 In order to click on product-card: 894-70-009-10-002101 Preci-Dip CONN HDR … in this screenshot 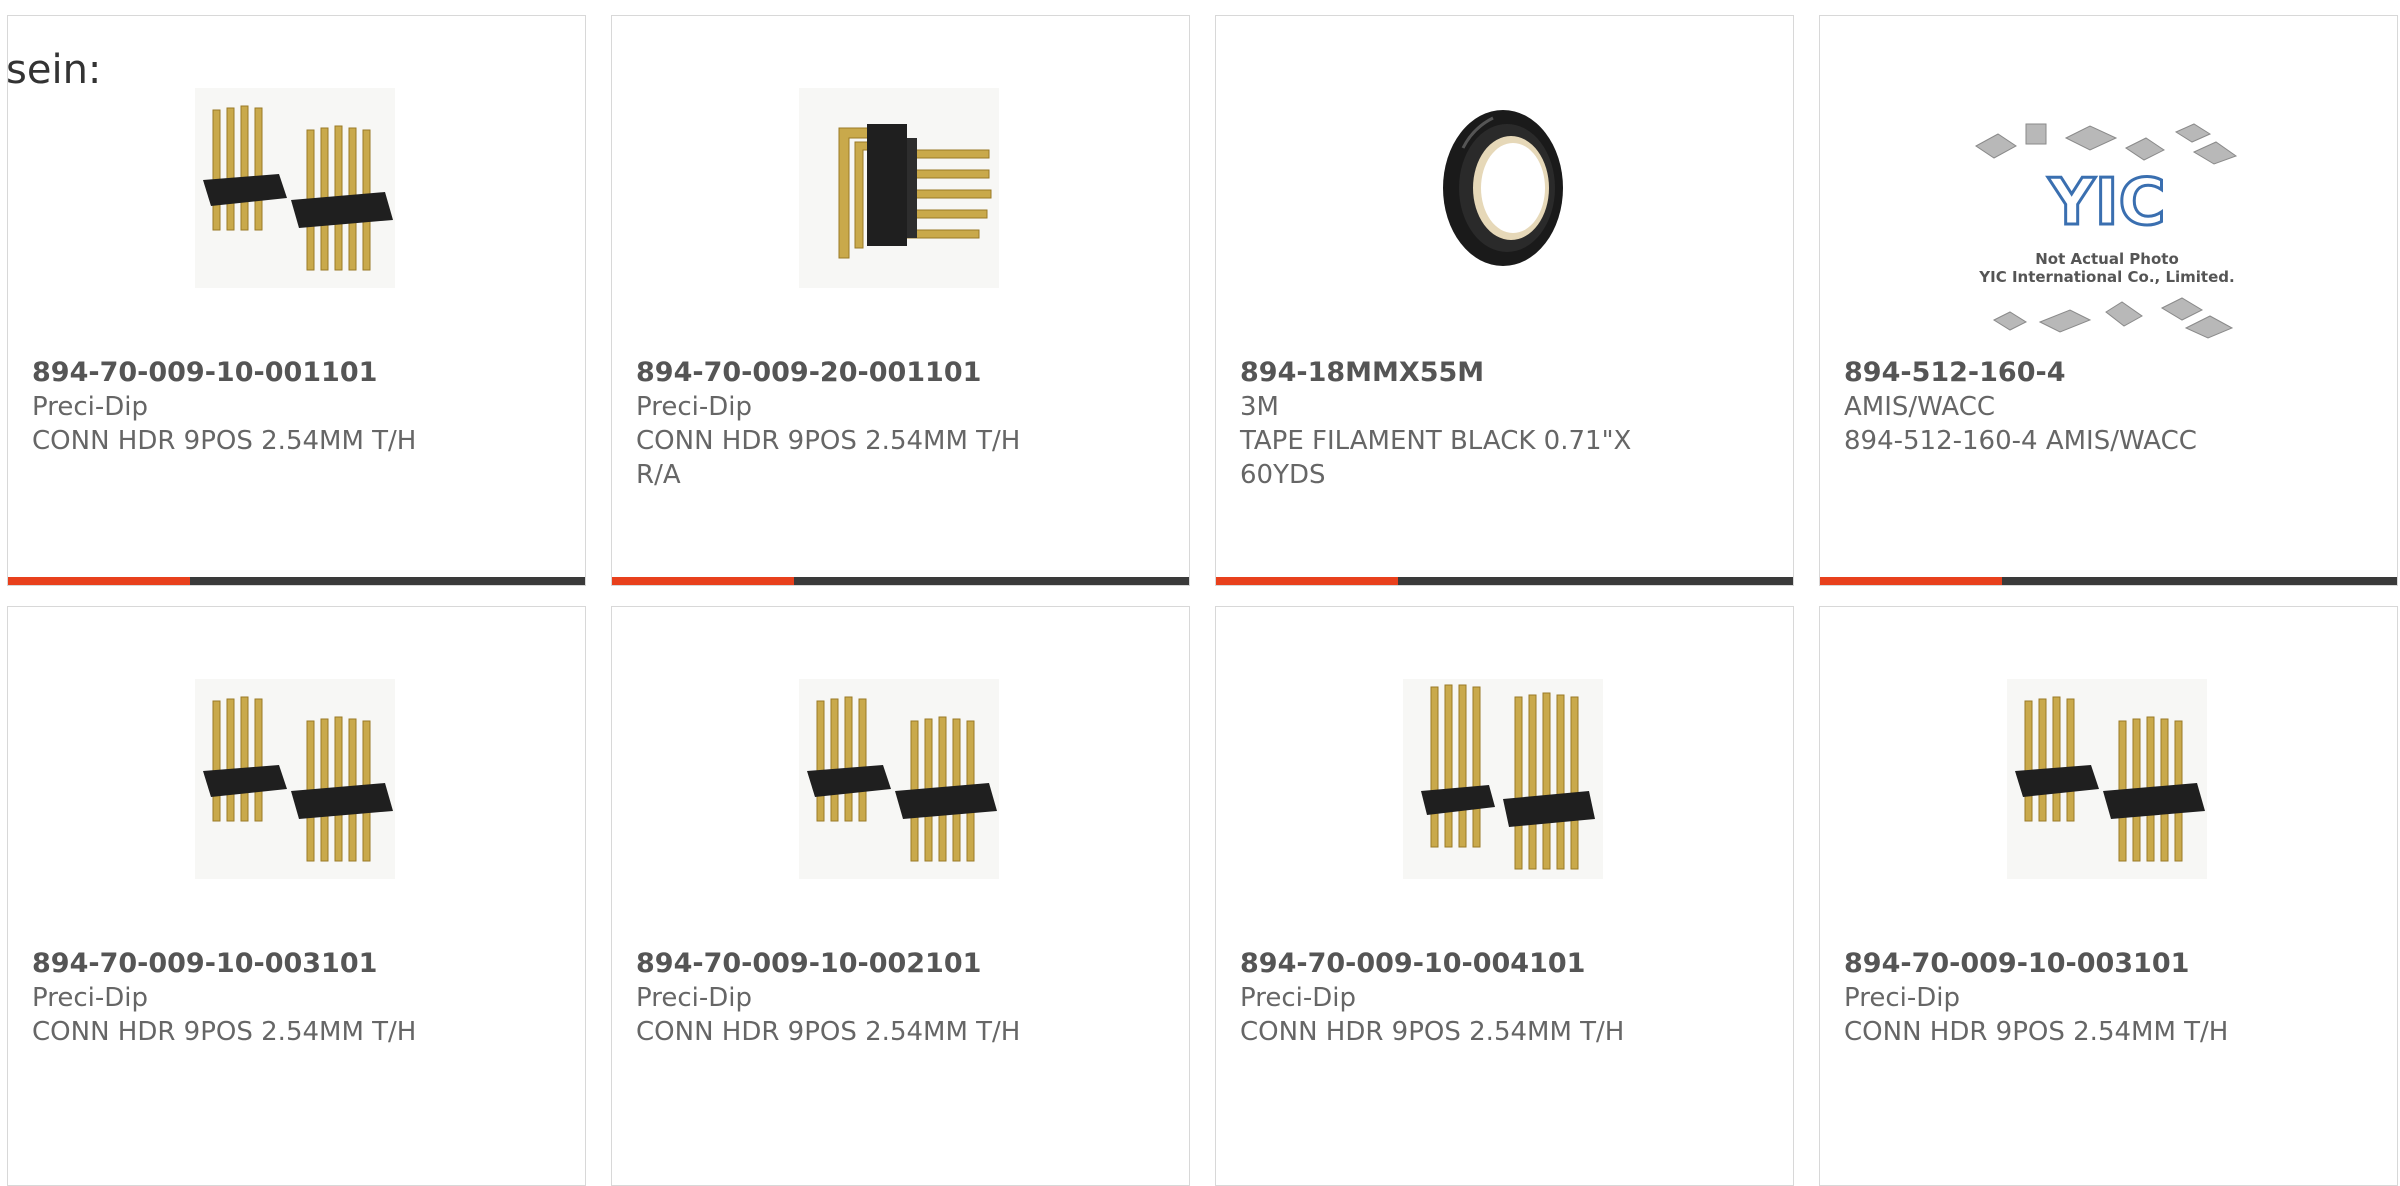, I will do `click(900, 896)`.